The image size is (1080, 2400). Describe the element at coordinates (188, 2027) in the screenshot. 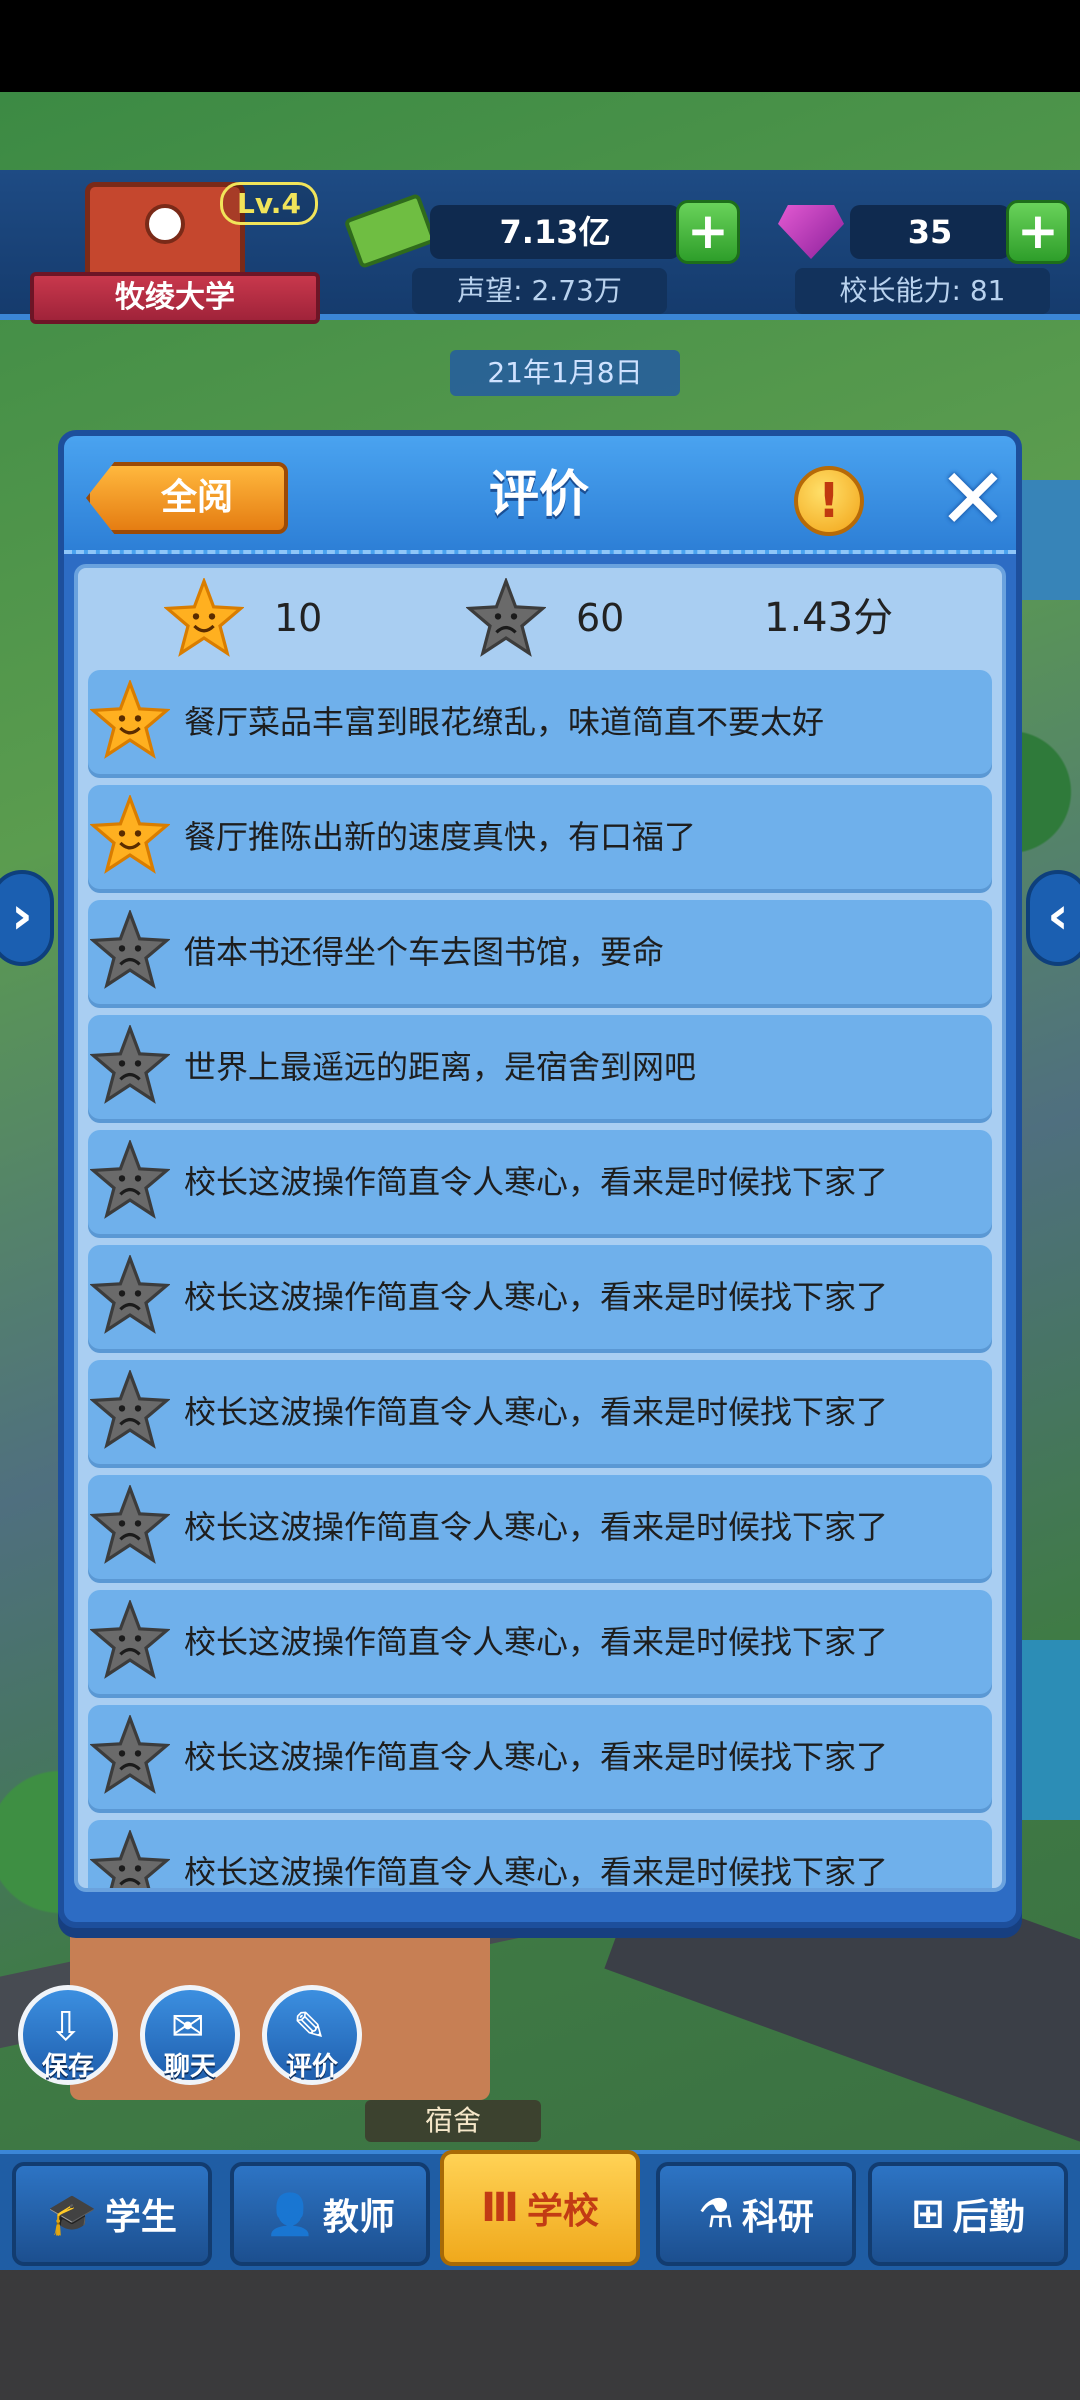

I see `chat-icon: ✉` at that location.